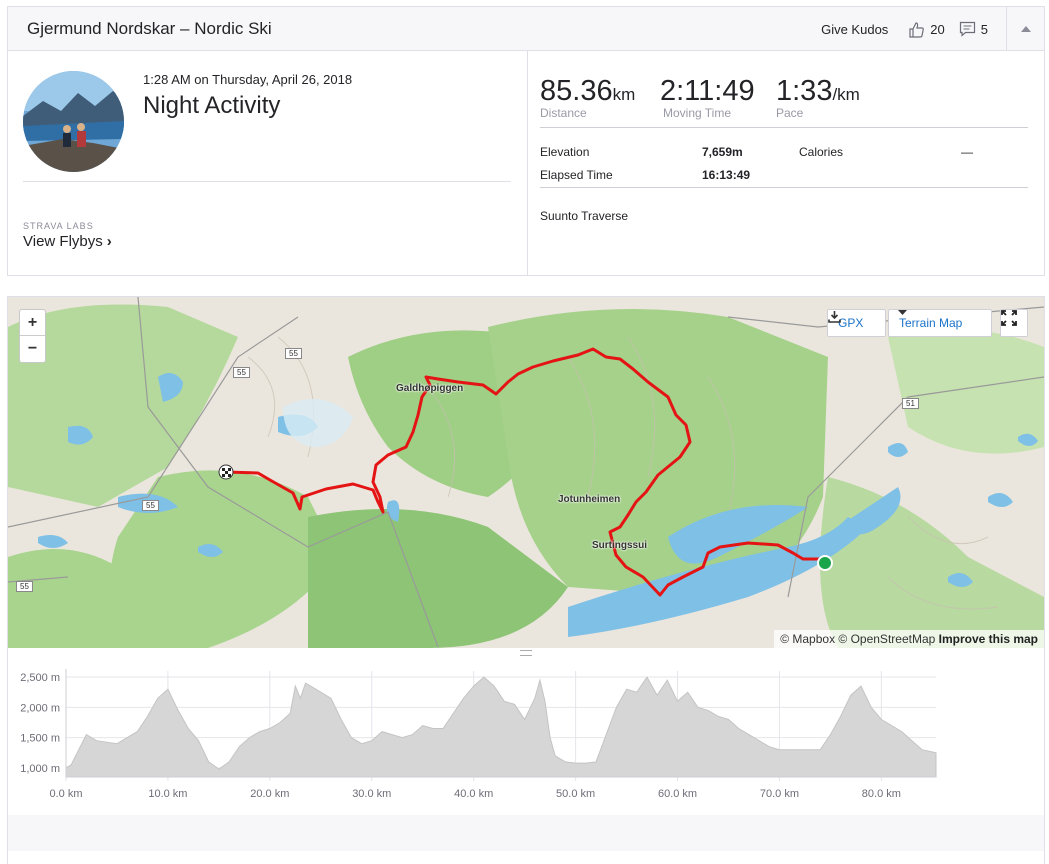  Describe the element at coordinates (576, 91) in the screenshot. I see `distance-value: 85.36` at that location.